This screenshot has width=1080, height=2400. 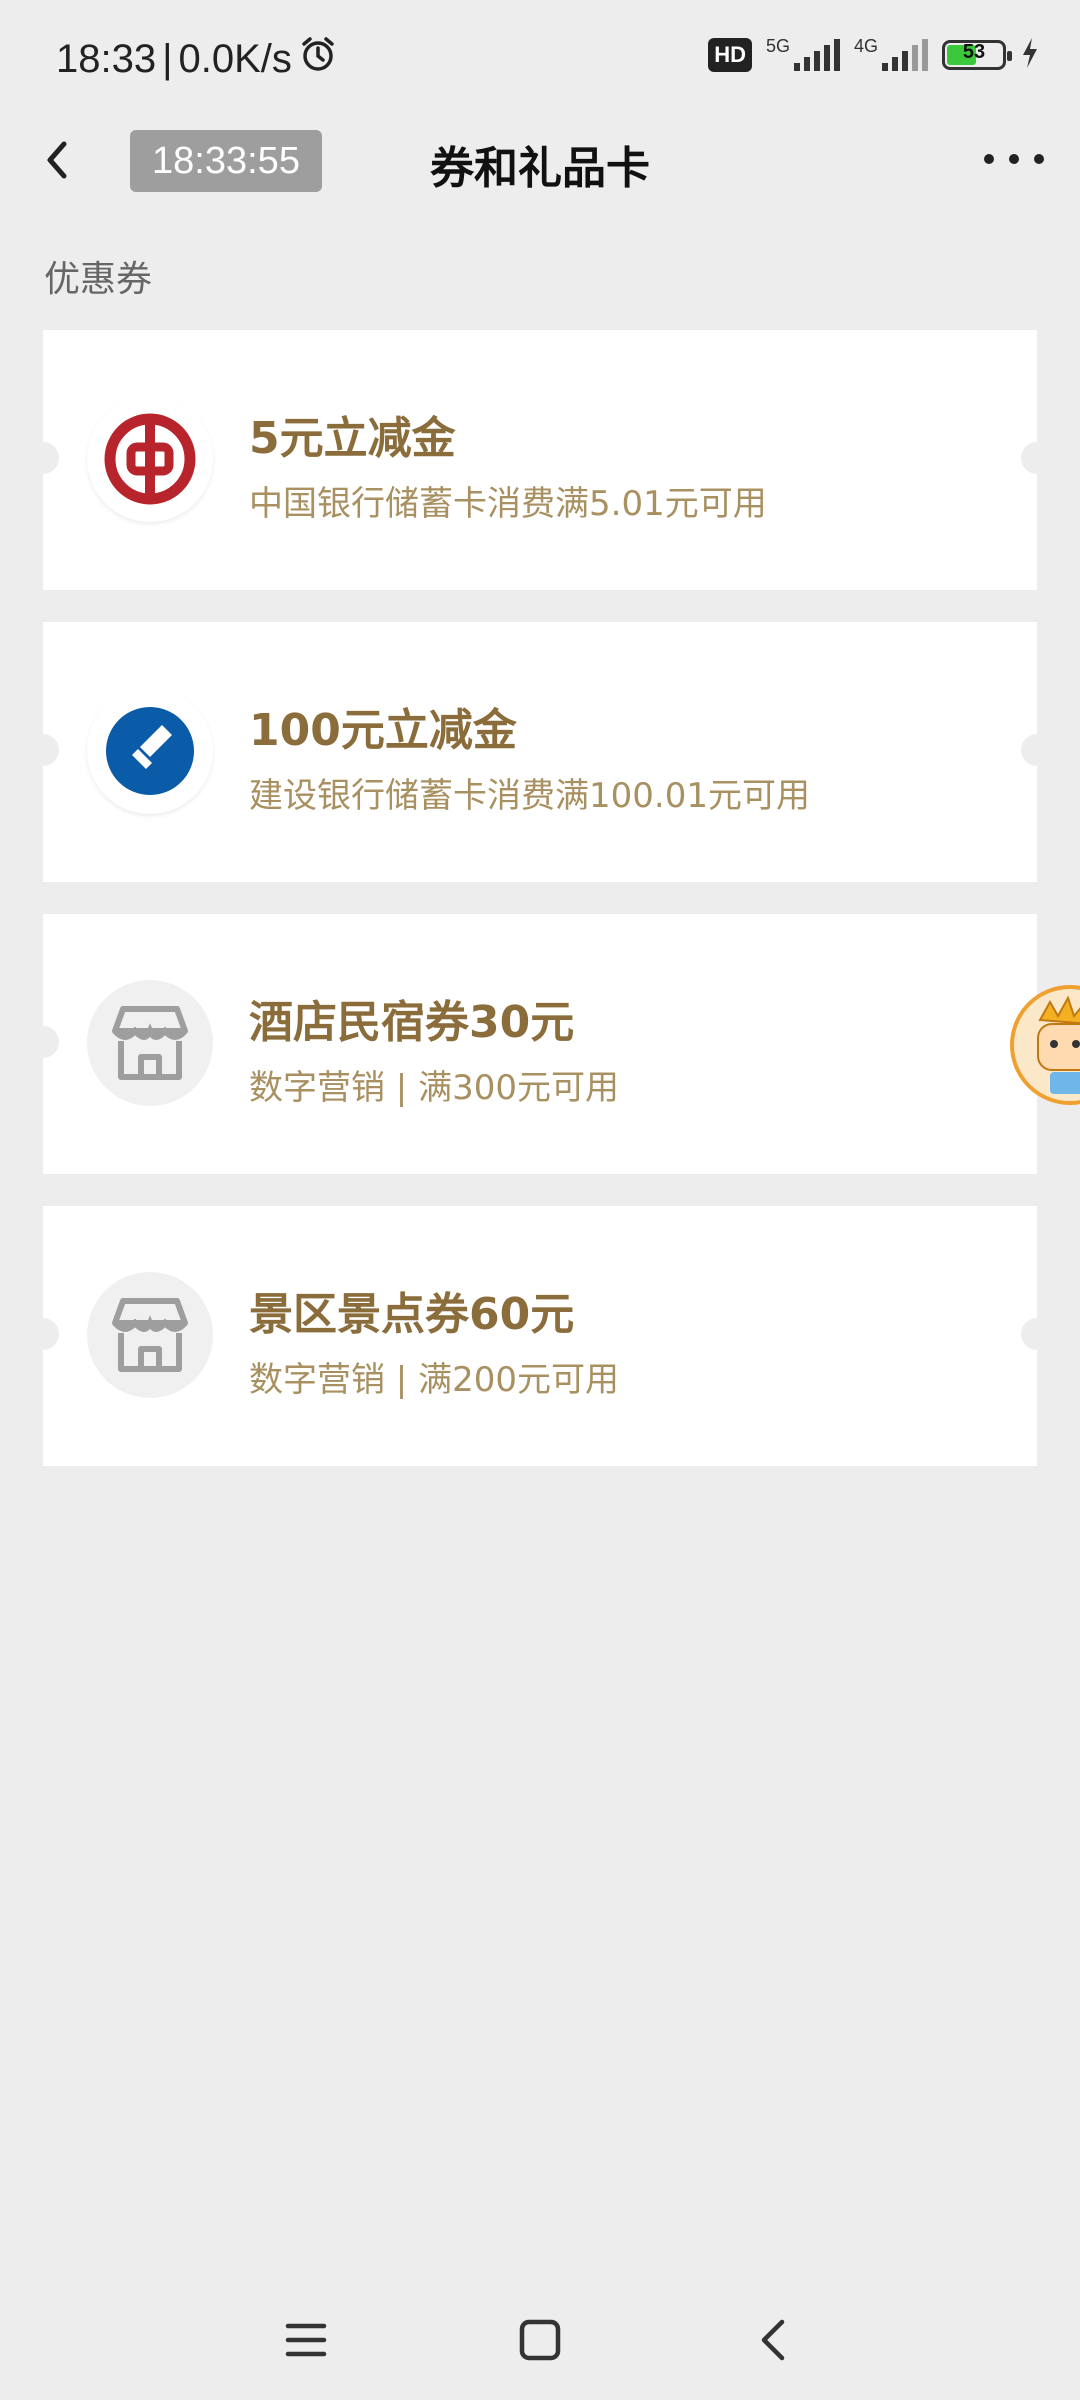 I want to click on header: 18:33:55 券和礼品卡, so click(x=540, y=160).